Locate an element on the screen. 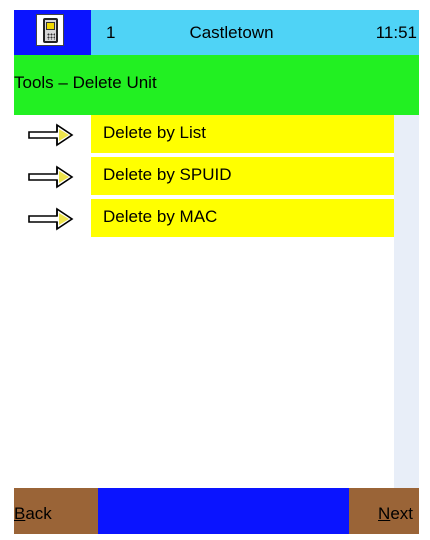  phone-keypad is located at coordinates (51, 36).